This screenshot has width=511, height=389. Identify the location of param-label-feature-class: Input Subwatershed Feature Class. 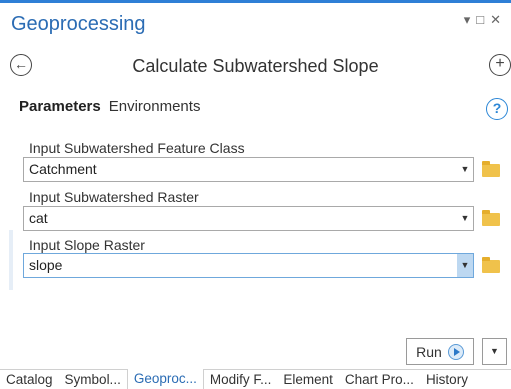
(137, 148).